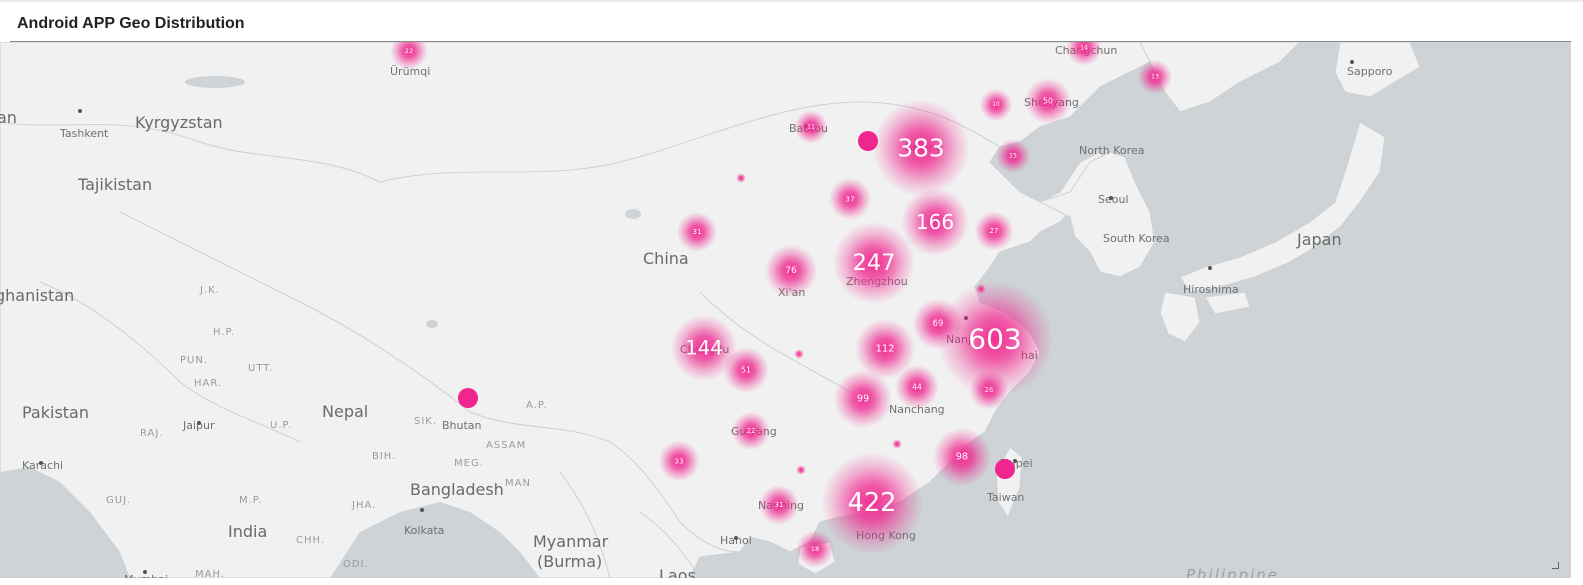  I want to click on city-dot-hanoi, so click(736, 538).